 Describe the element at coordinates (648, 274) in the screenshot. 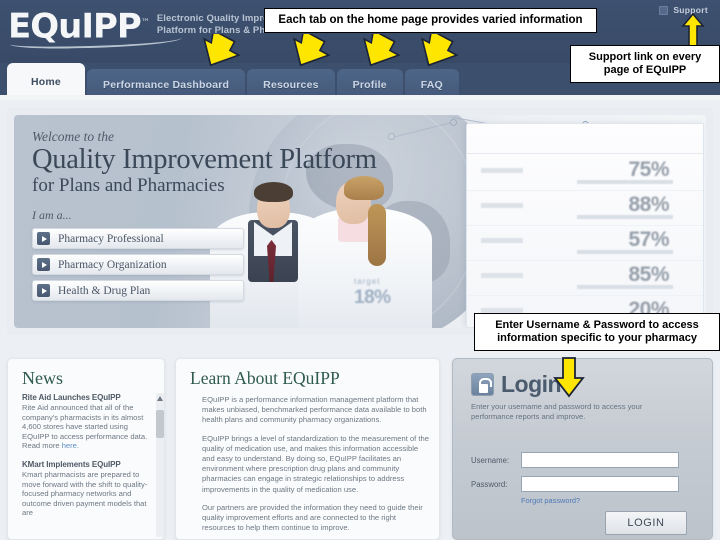

I see `dashboard-stat-value: 85%` at that location.